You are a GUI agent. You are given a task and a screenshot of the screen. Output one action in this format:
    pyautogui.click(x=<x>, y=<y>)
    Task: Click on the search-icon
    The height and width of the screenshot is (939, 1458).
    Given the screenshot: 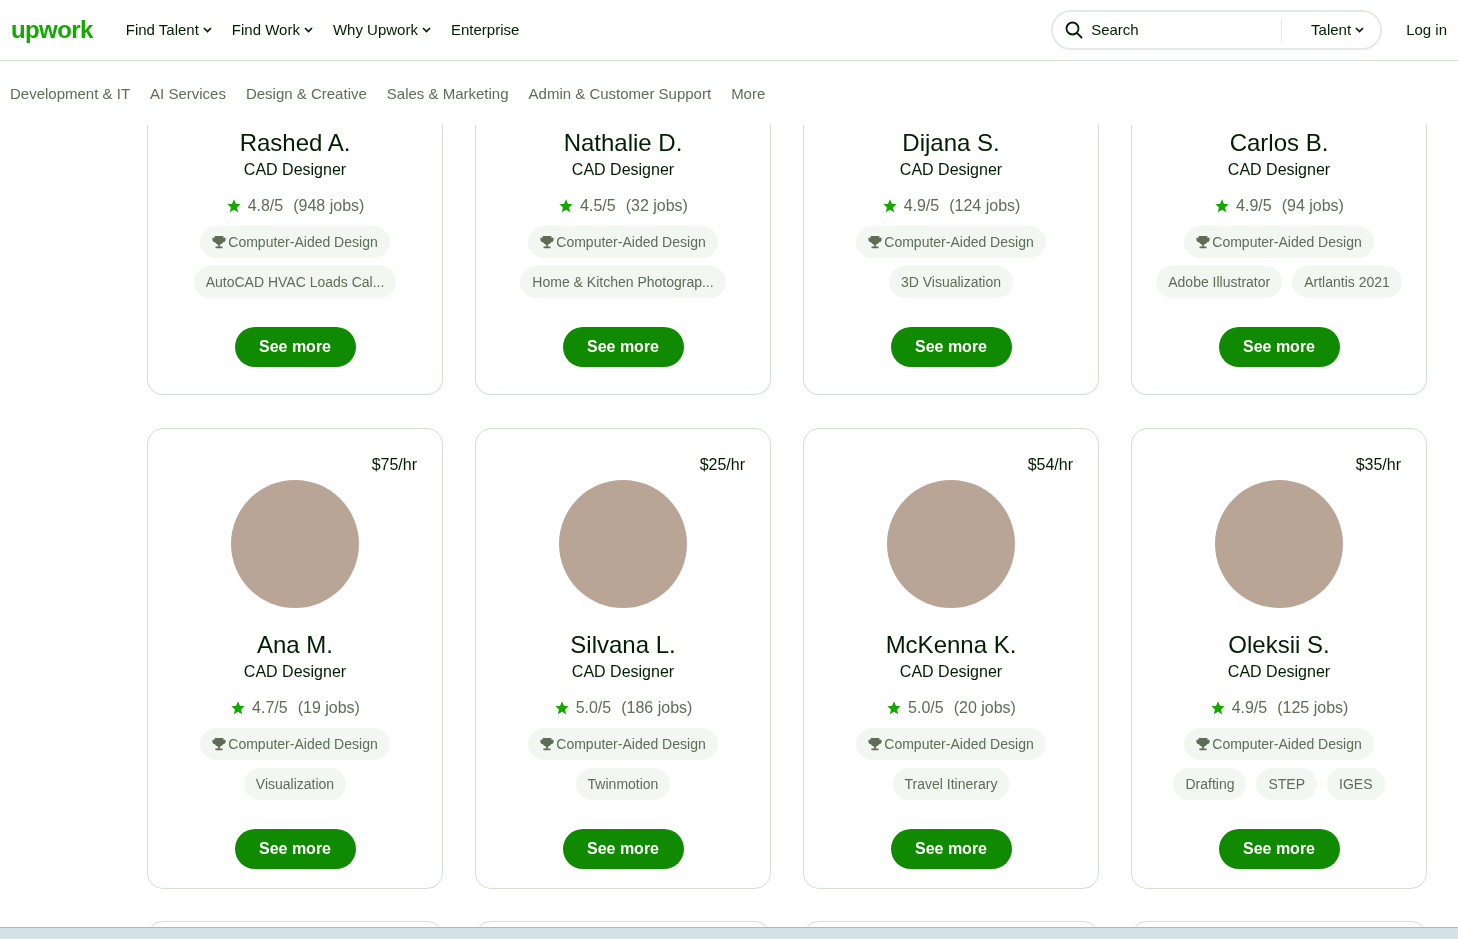 What is the action you would take?
    pyautogui.click(x=1074, y=30)
    